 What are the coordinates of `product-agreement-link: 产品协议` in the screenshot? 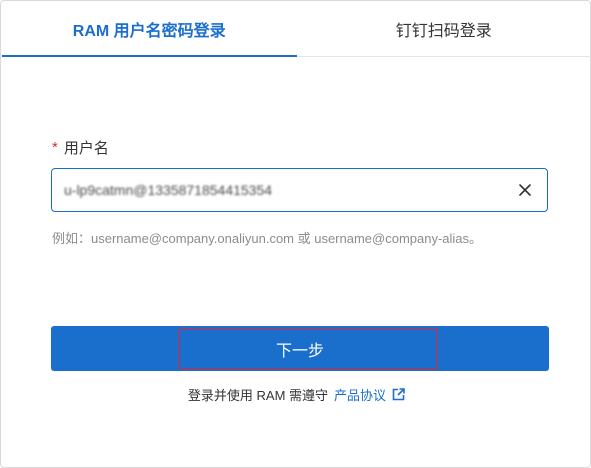 It's located at (360, 394).